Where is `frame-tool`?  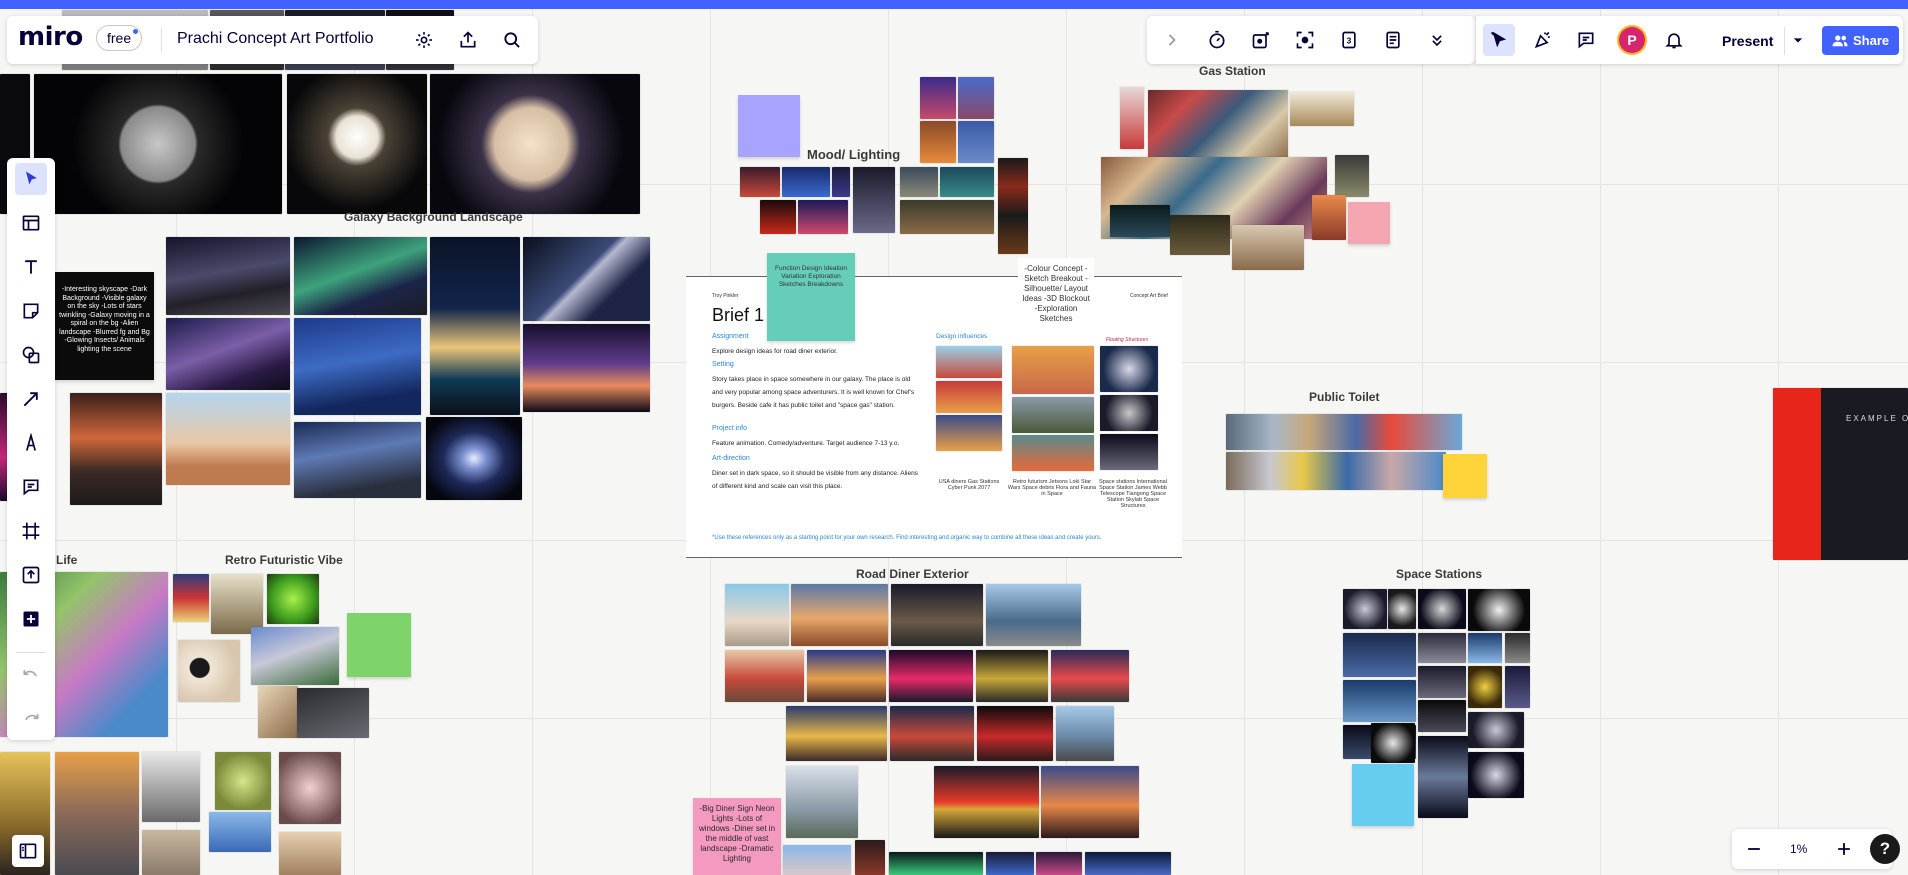
frame-tool is located at coordinates (31, 531).